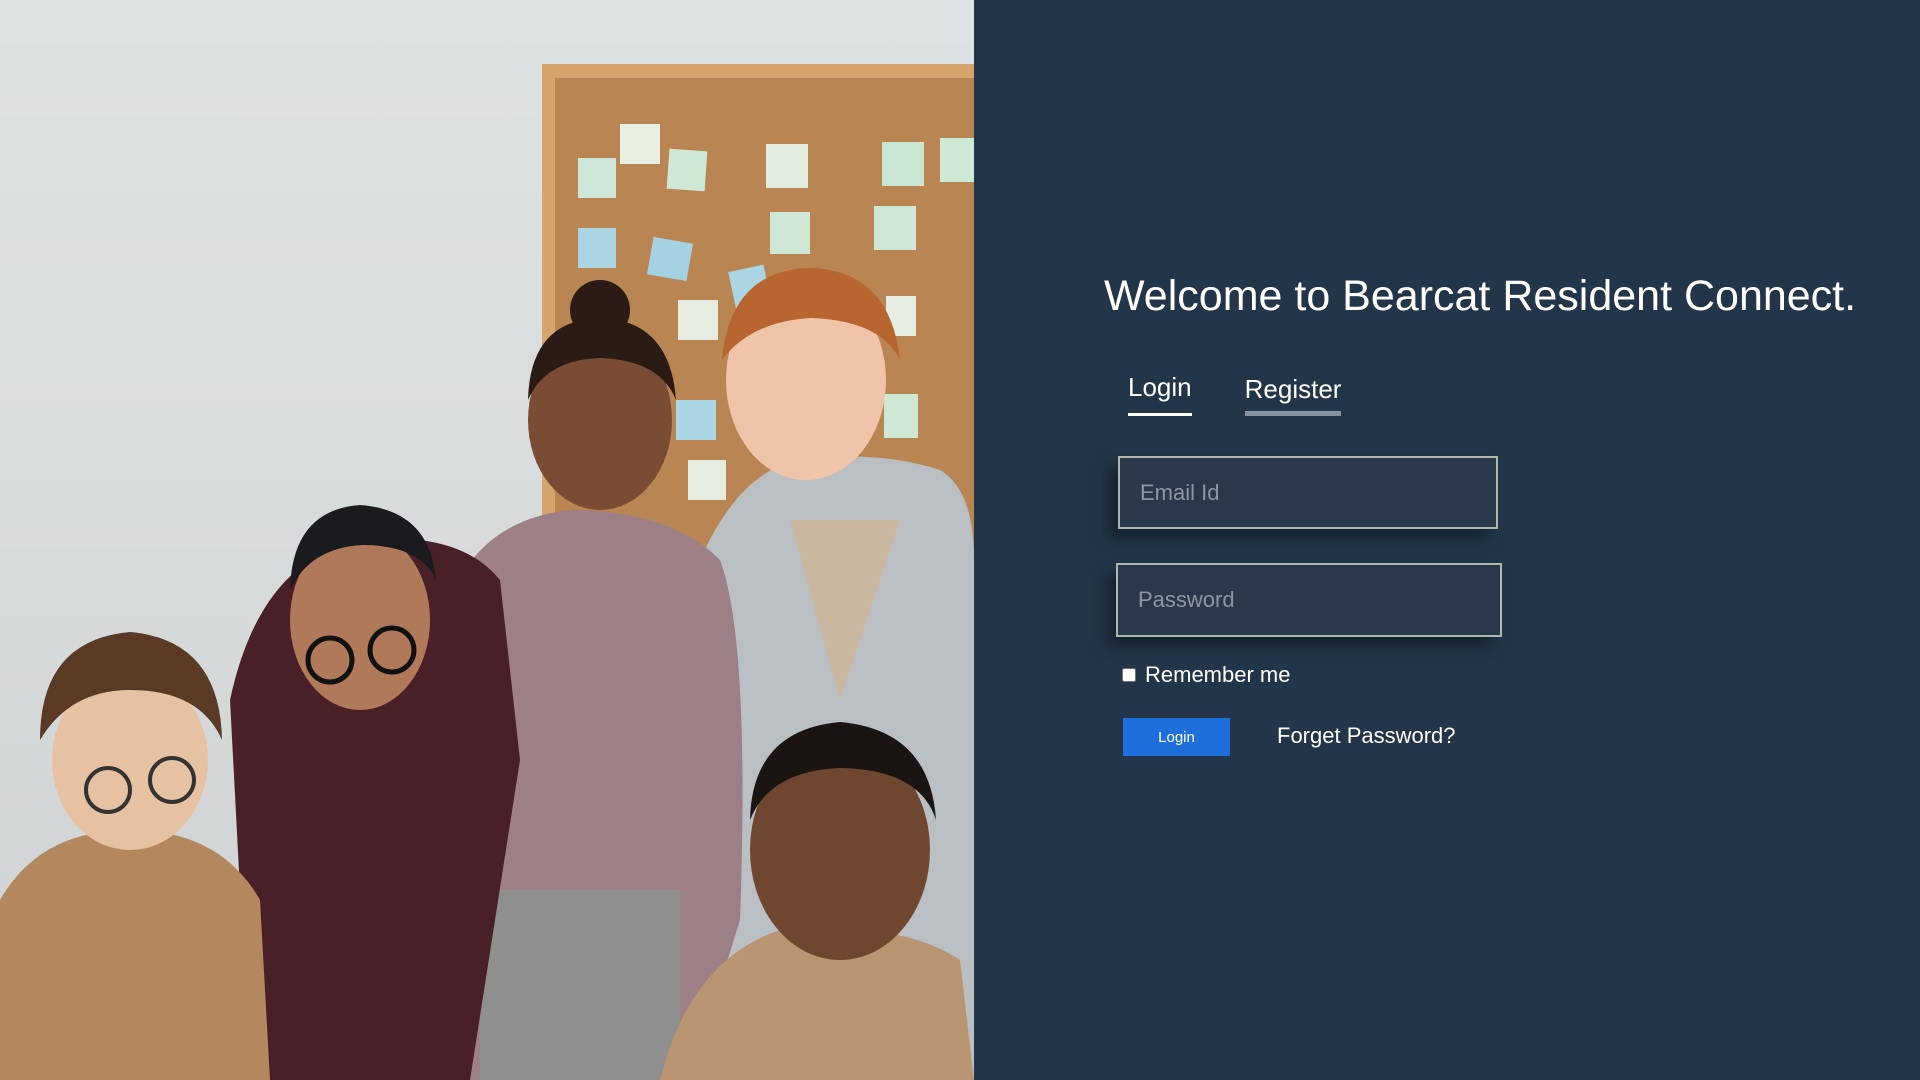  What do you see at coordinates (375, 792) in the screenshot?
I see `person-glasses-man` at bounding box center [375, 792].